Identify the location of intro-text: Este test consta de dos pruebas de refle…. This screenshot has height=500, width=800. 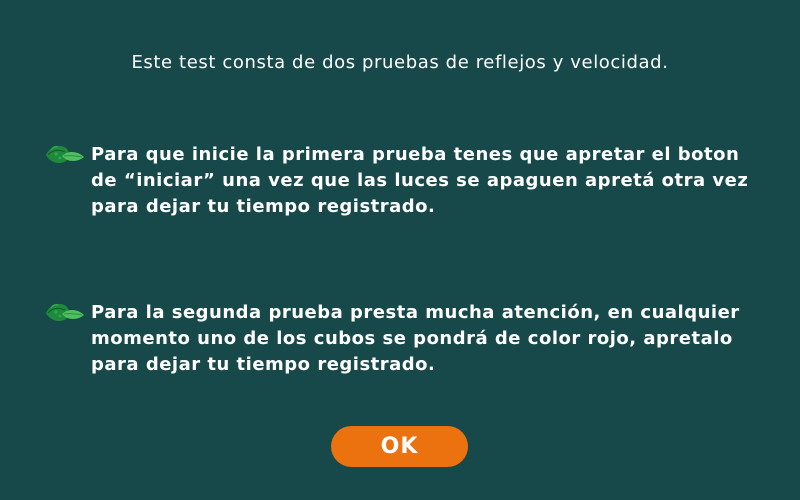
(400, 62).